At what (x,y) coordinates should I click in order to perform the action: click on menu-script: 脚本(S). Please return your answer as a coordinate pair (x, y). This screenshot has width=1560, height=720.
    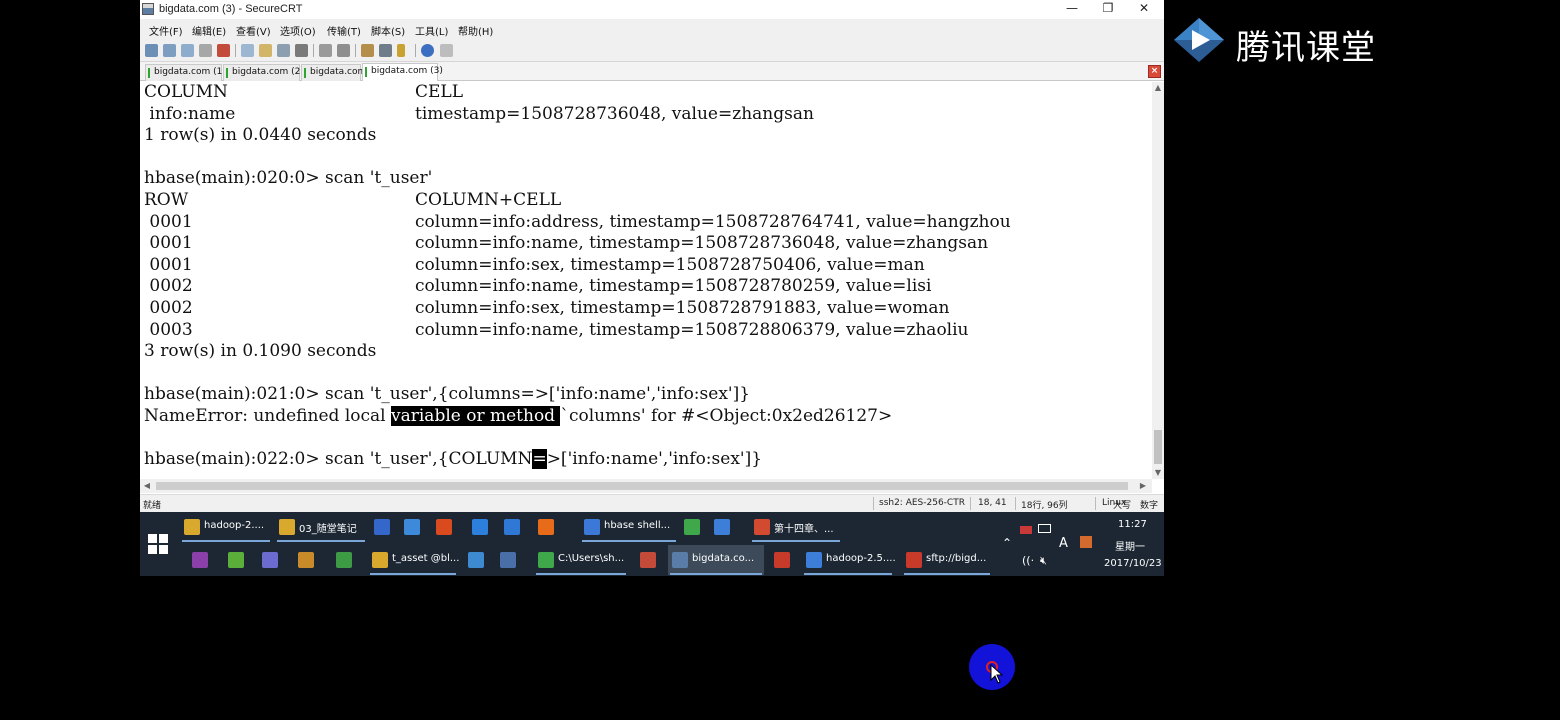
    Looking at the image, I should click on (388, 30).